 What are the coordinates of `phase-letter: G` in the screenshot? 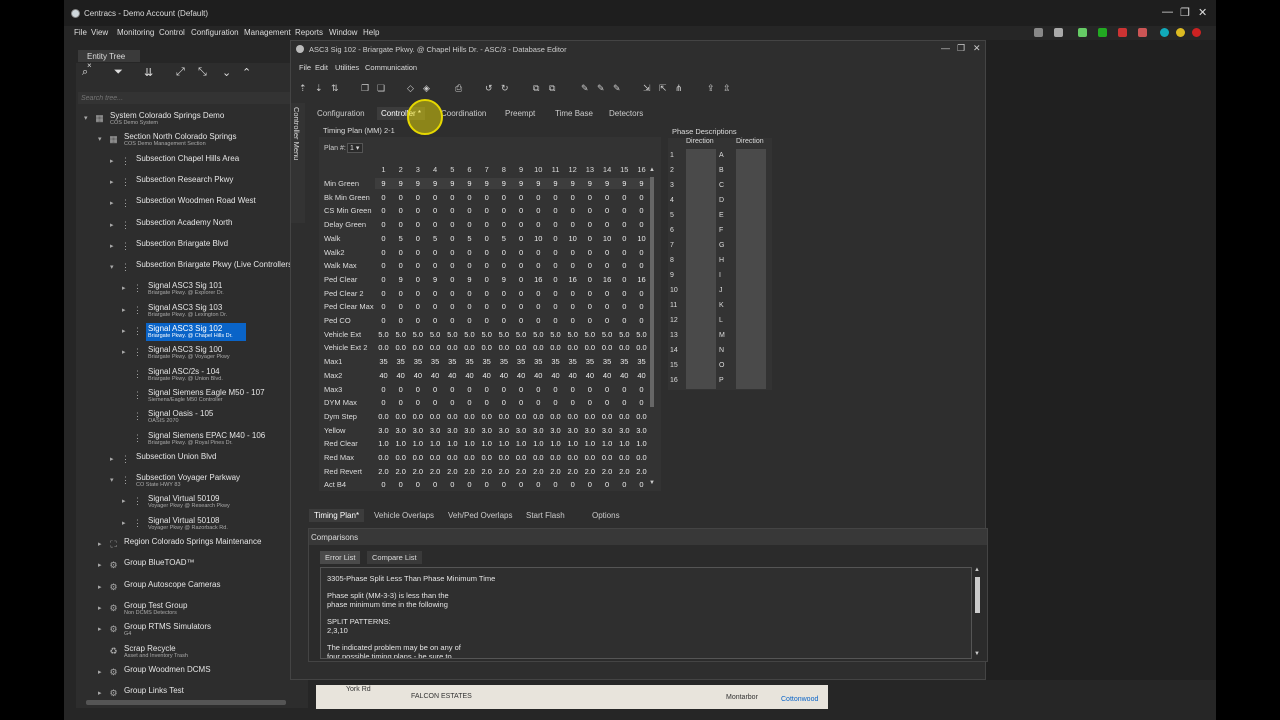 It's located at (721, 245).